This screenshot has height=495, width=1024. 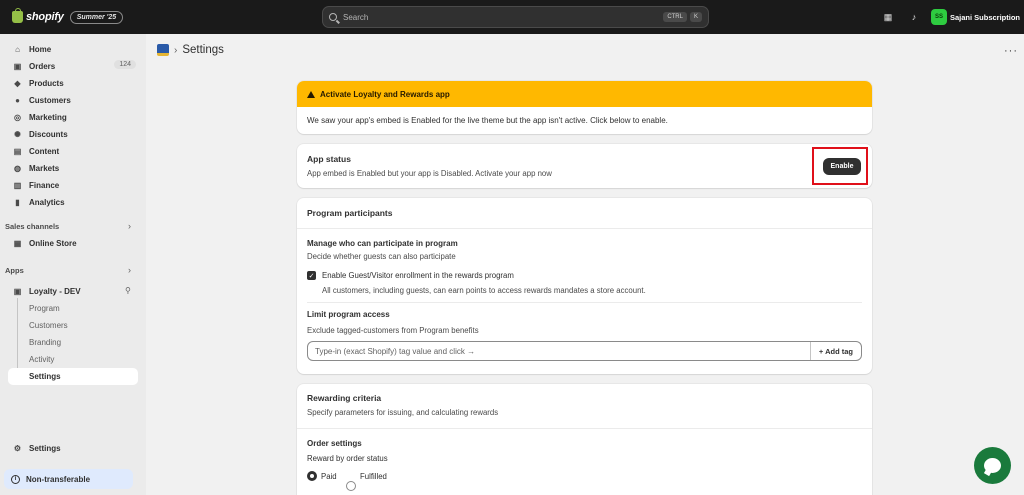 I want to click on sidebar-item-markets: ◍ Markets, so click(x=73, y=168).